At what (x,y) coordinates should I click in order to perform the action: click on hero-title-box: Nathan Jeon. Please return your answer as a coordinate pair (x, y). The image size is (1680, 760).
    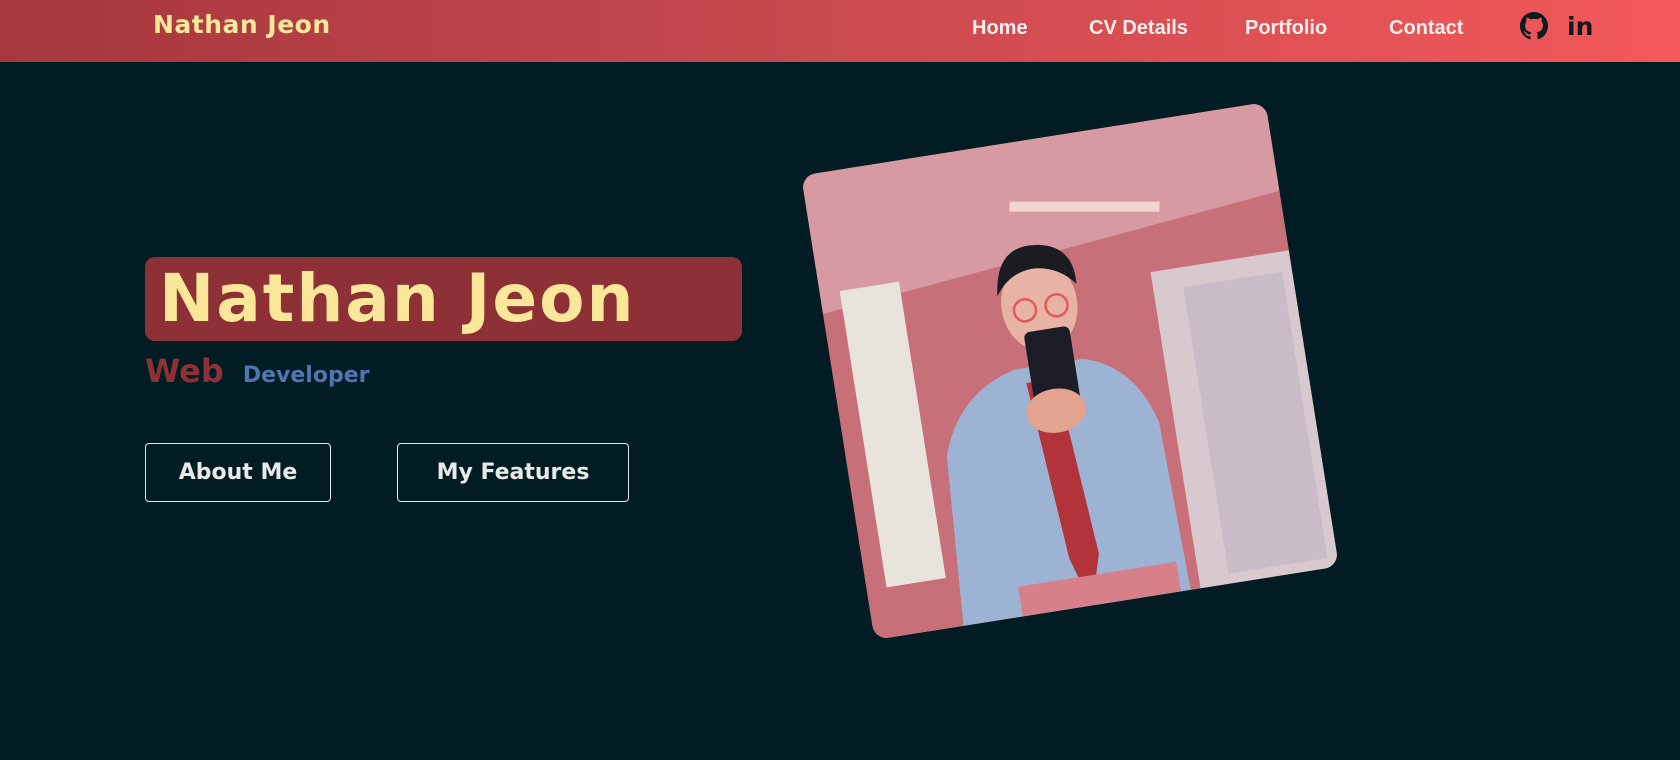
    Looking at the image, I should click on (443, 299).